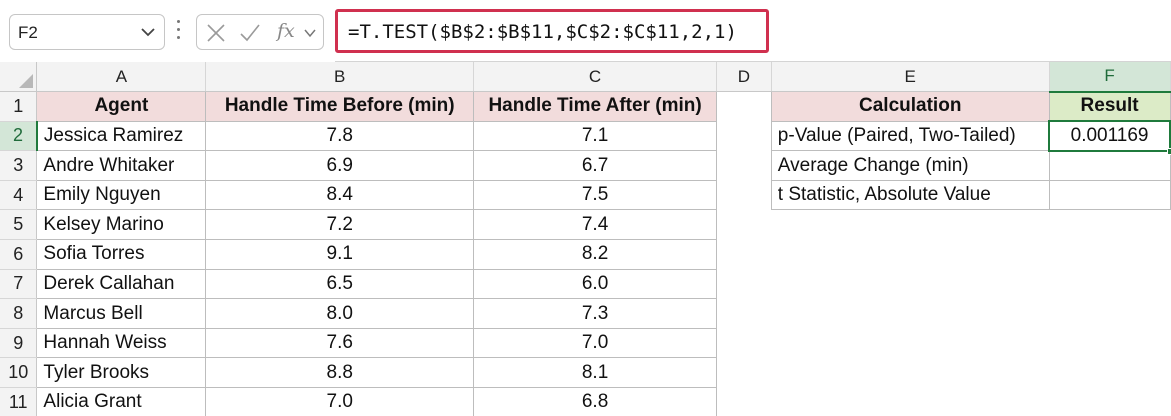  What do you see at coordinates (910, 106) in the screenshot?
I see `header-cell-calculation: Calculation` at bounding box center [910, 106].